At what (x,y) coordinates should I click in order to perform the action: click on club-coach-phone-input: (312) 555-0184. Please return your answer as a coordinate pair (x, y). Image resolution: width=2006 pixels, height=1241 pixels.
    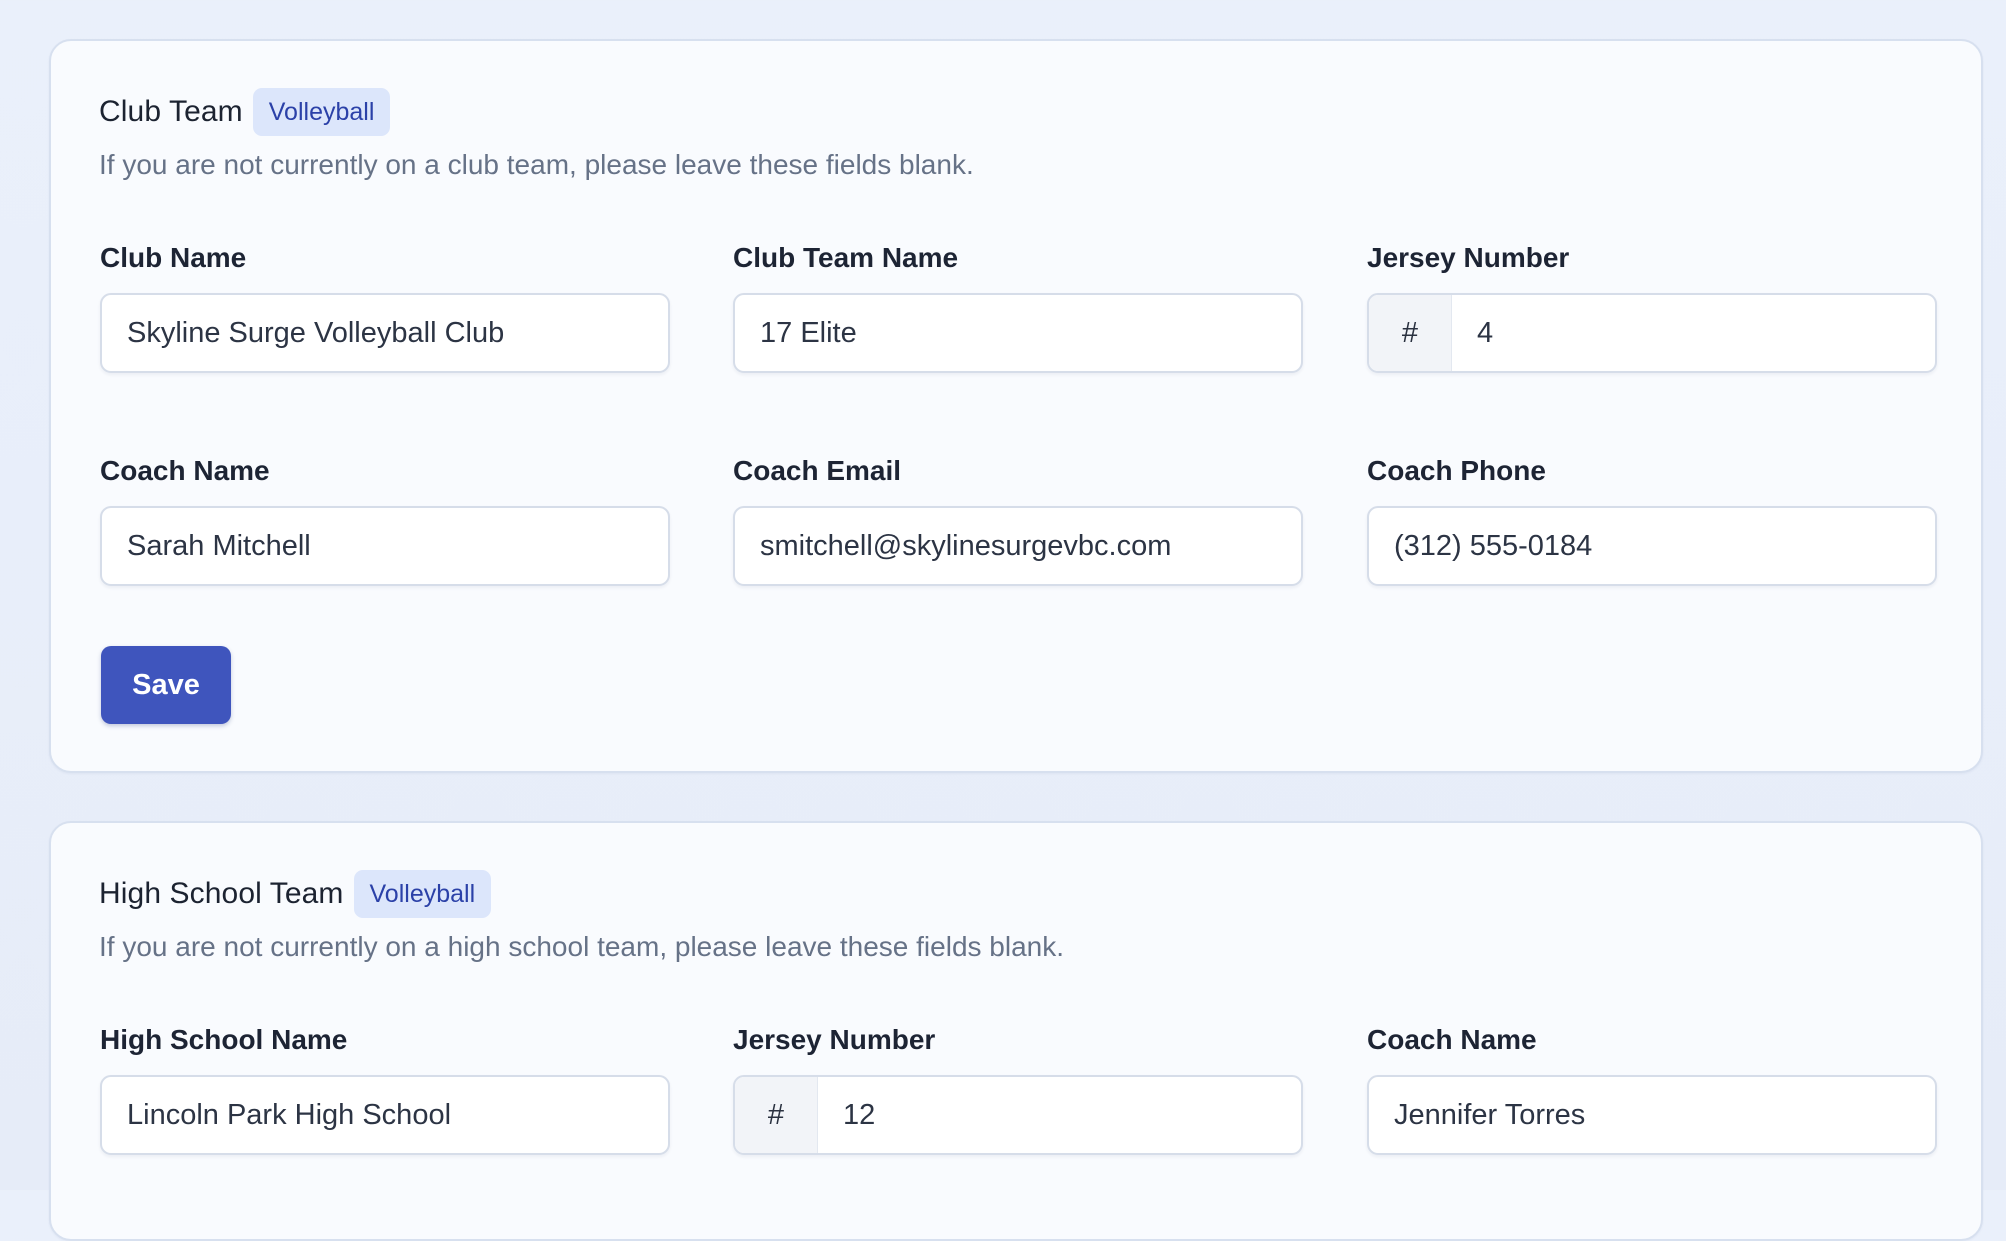
    Looking at the image, I should click on (1652, 546).